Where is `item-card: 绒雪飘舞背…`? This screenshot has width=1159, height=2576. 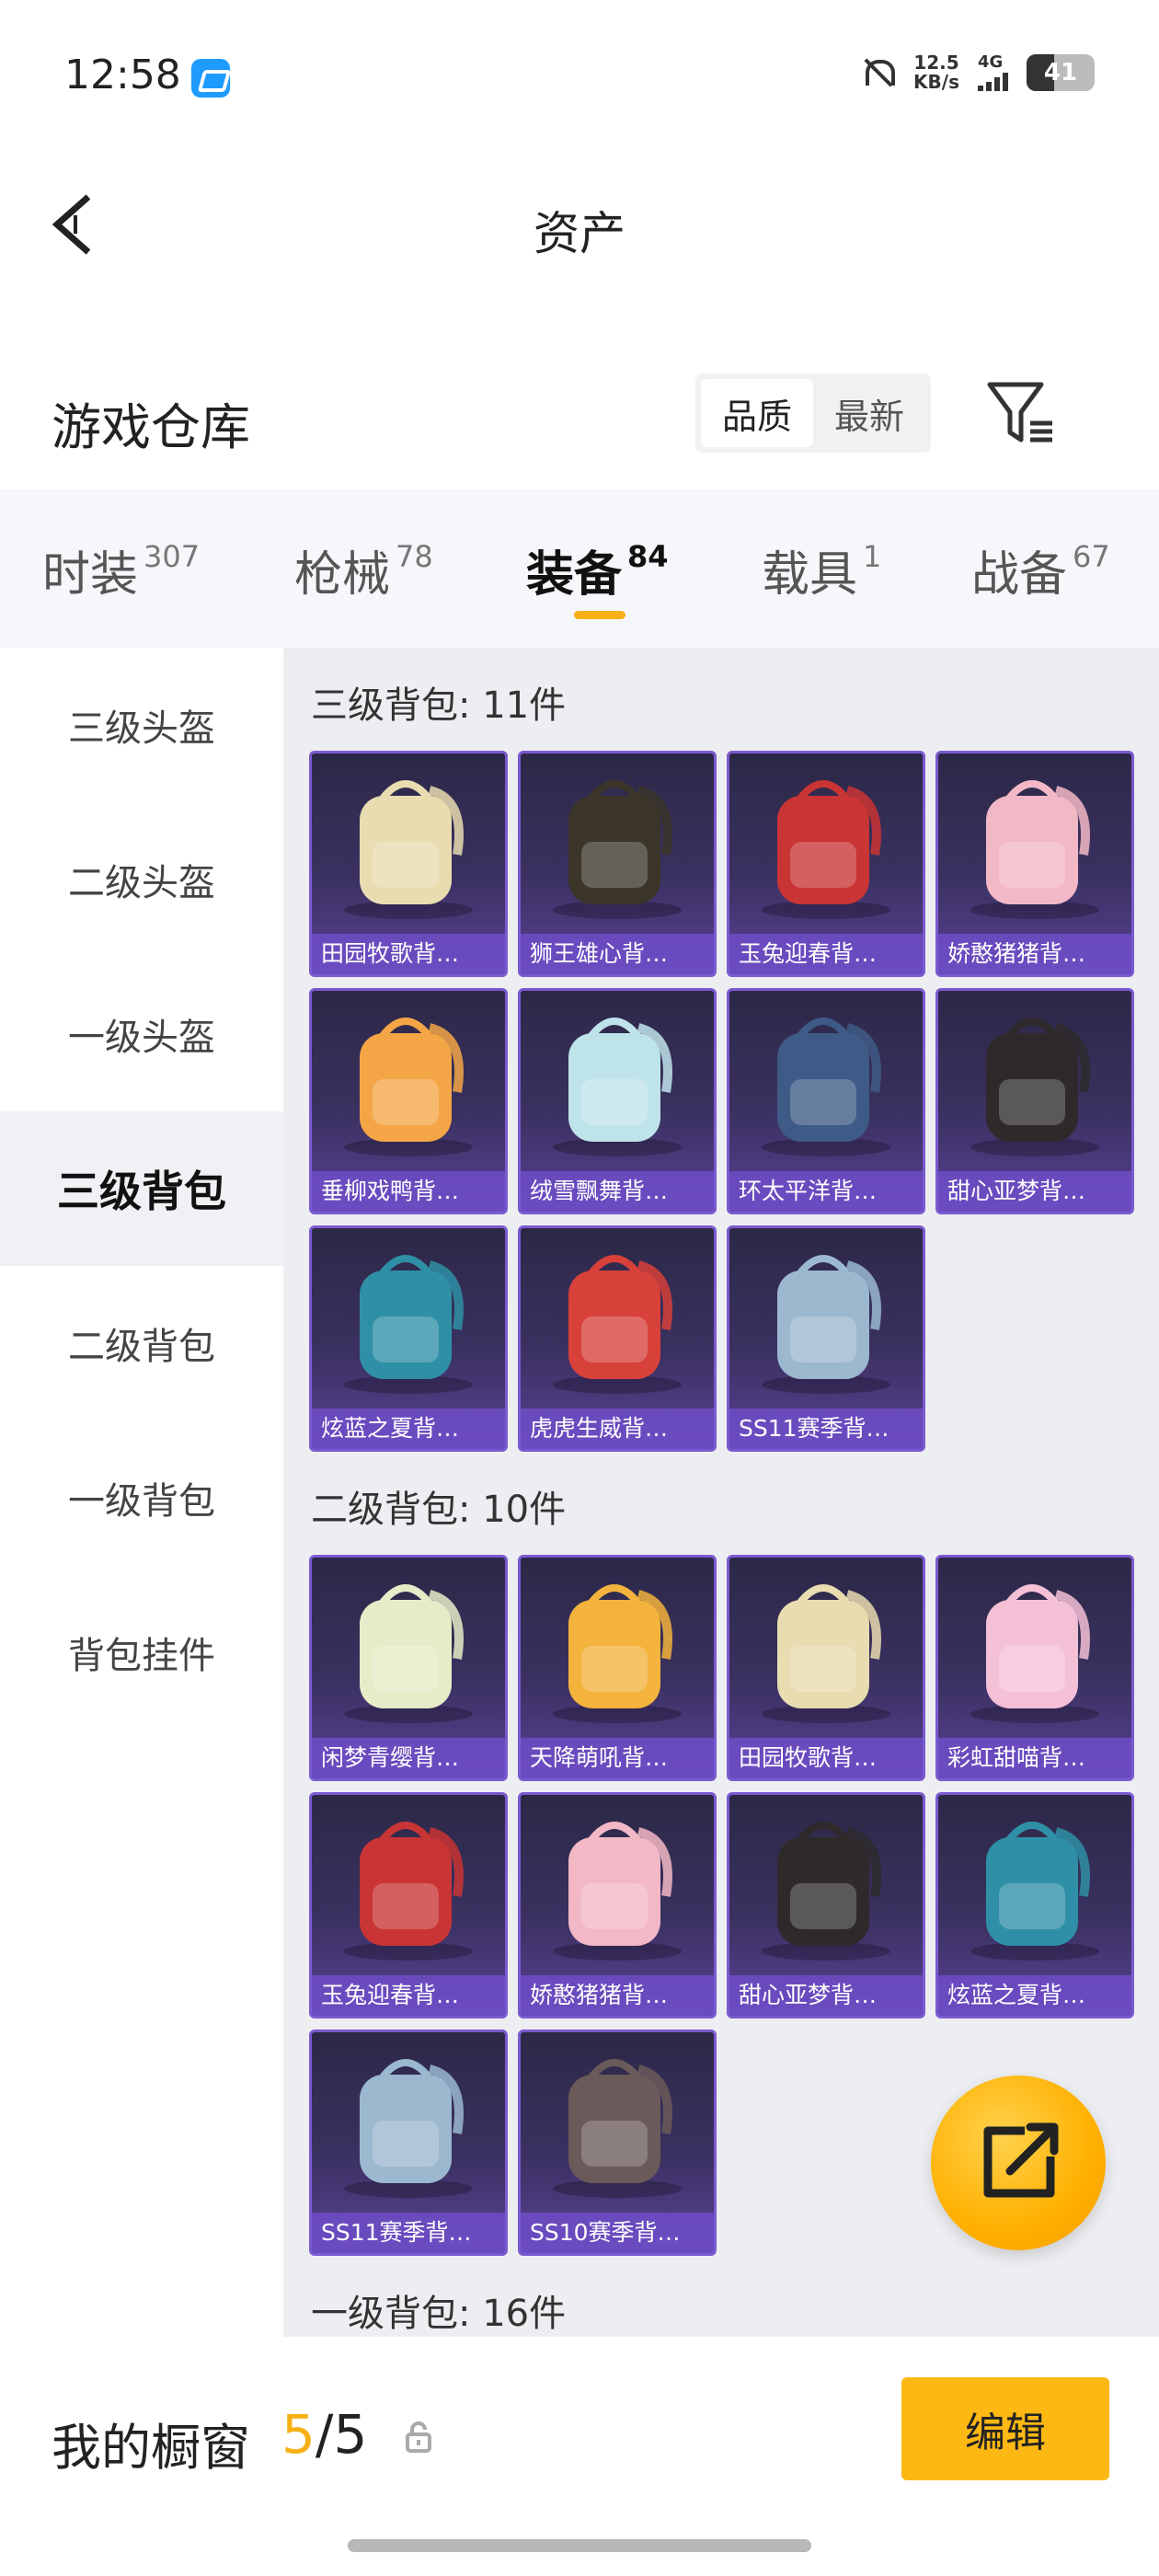
item-card: 绒雪飘舞背… is located at coordinates (617, 1101).